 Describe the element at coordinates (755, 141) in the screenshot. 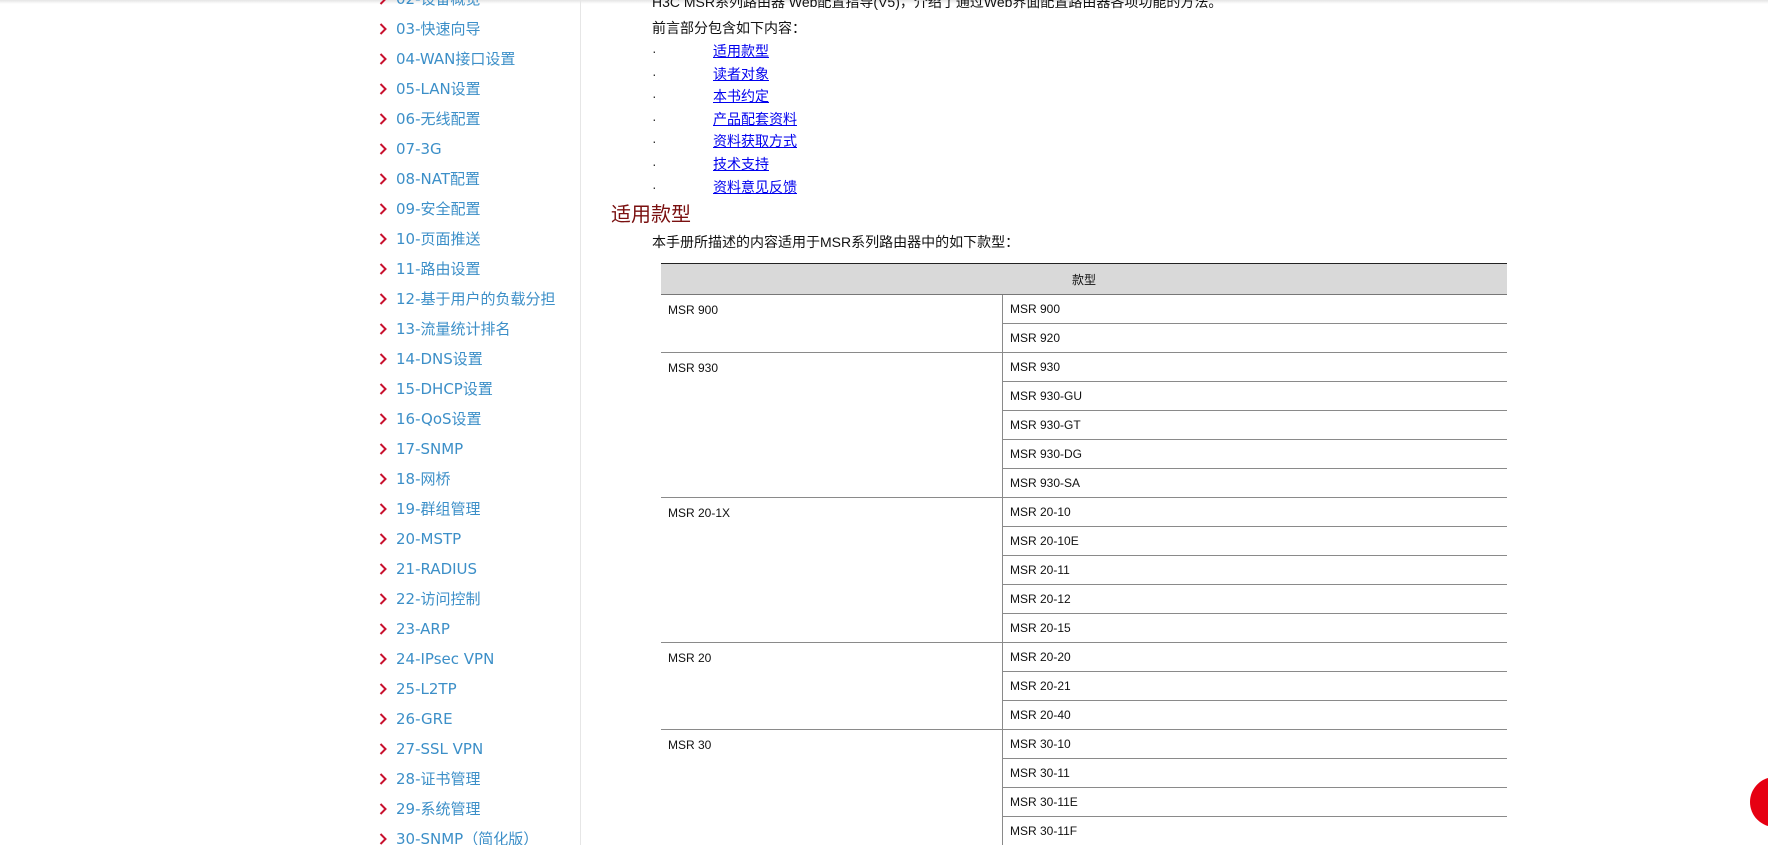

I see `toc-link: 资料获取方式` at that location.